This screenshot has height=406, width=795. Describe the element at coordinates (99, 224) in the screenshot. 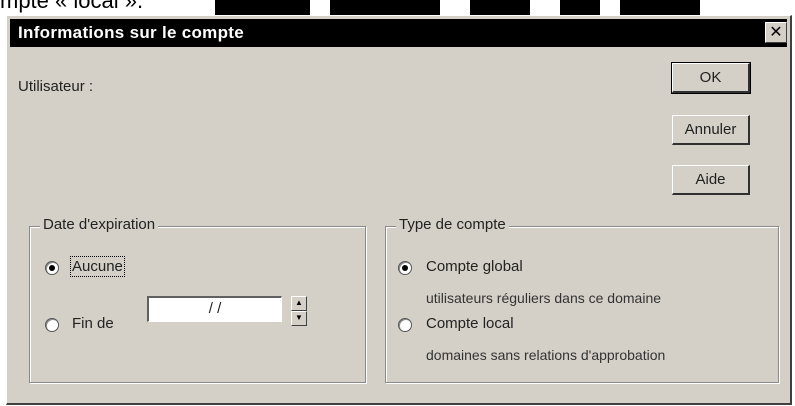

I see `expiration-date-legend: Date d'expiration` at that location.